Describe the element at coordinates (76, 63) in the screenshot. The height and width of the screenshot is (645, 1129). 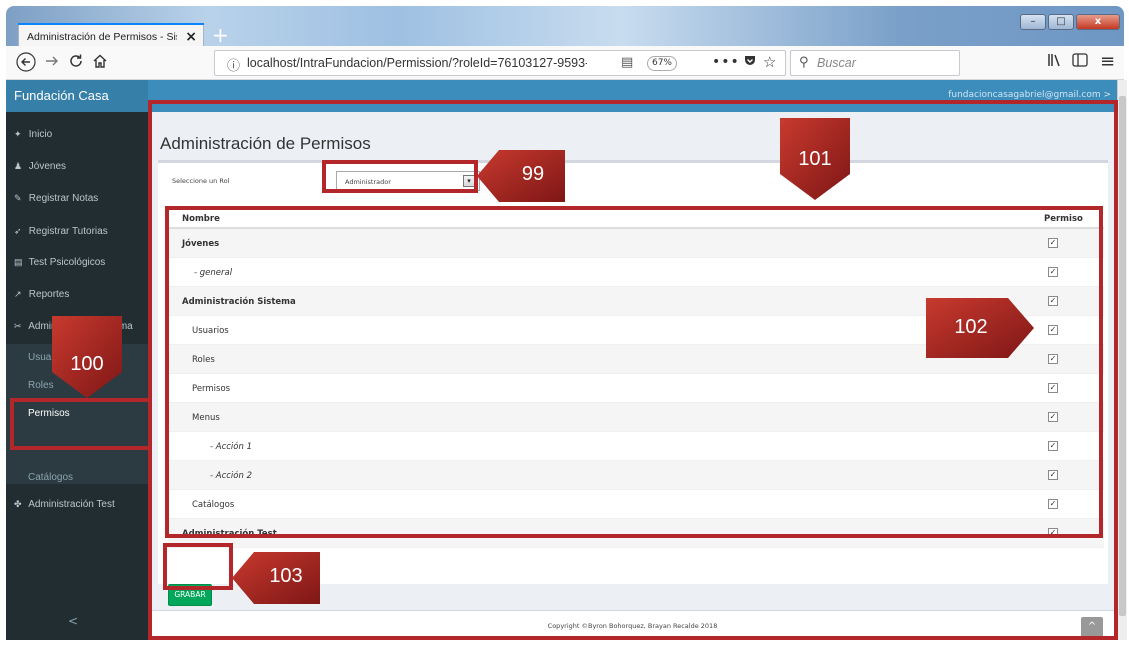
I see `reload-icon` at that location.